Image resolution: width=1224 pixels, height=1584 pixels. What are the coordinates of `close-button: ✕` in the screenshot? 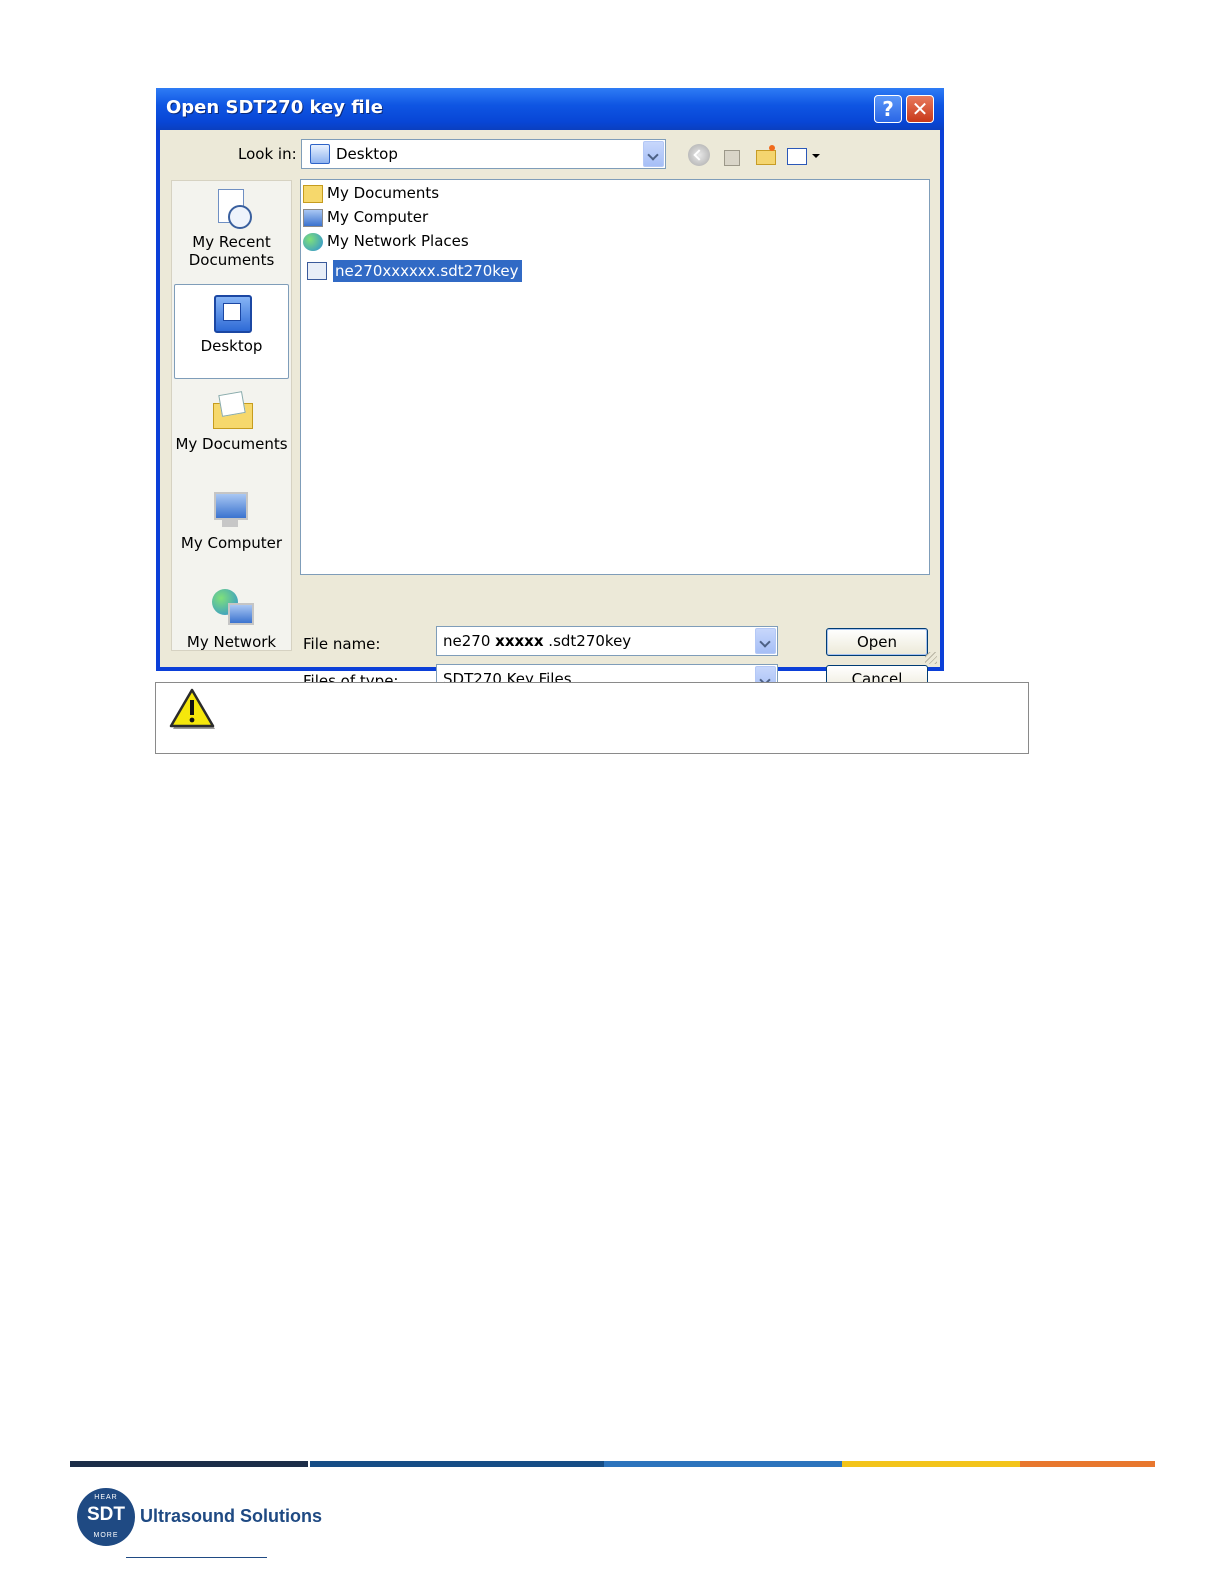 It's located at (920, 109).